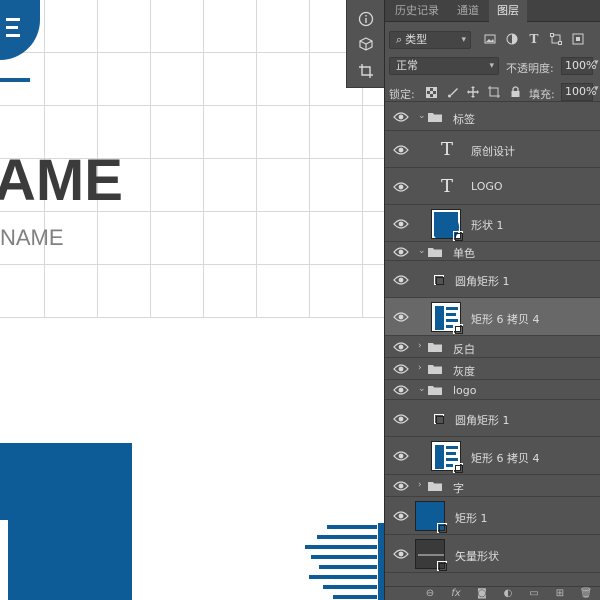 Image resolution: width=600 pixels, height=600 pixels. Describe the element at coordinates (508, 593) in the screenshot. I see `adjustment-icon: ◐` at that location.